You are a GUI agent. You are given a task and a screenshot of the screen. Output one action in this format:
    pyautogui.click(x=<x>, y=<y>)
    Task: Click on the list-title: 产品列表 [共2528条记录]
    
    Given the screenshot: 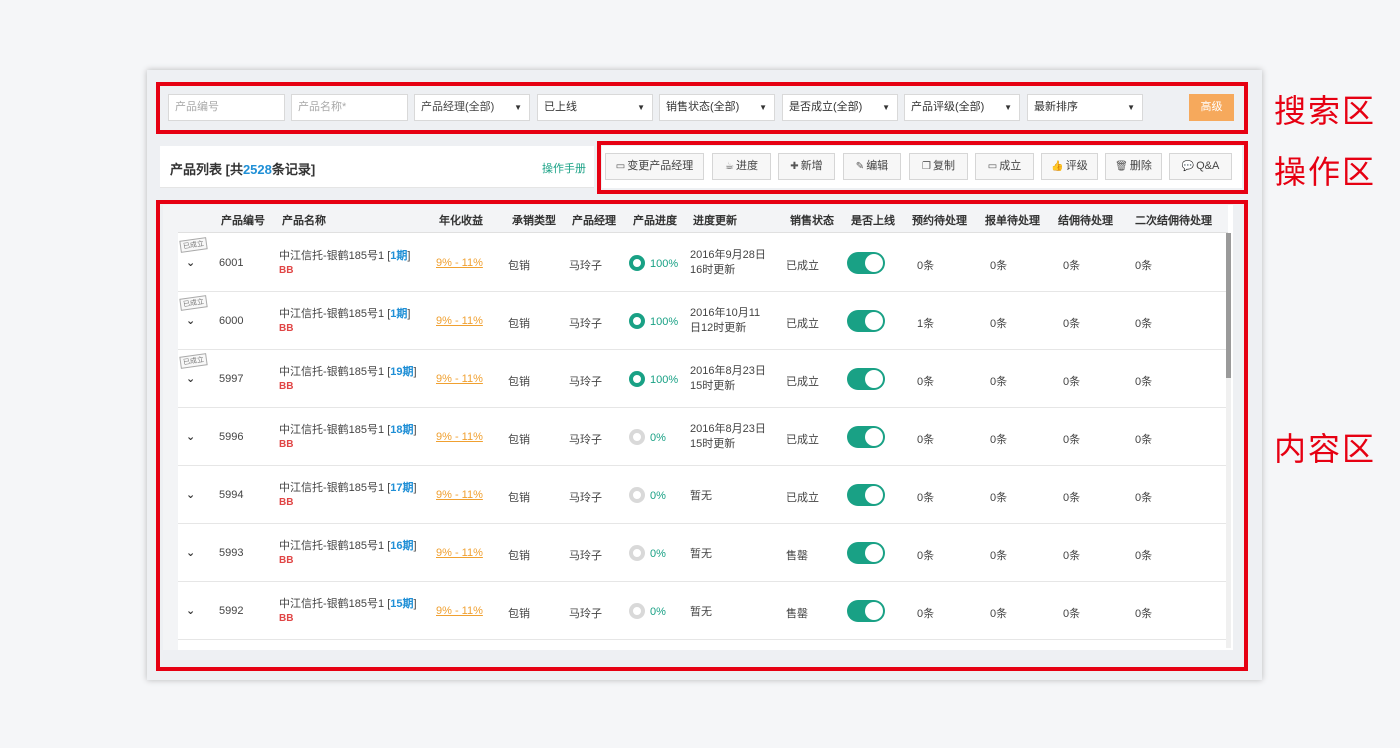 What is the action you would take?
    pyautogui.click(x=242, y=168)
    